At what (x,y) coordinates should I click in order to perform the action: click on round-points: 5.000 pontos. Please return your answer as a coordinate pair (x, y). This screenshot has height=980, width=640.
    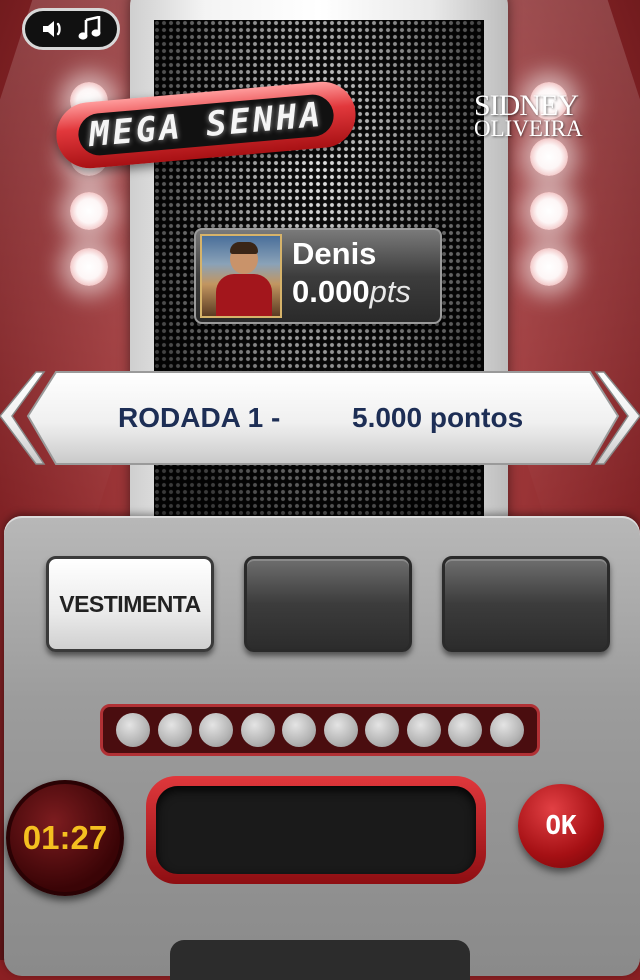
    Looking at the image, I should click on (438, 417).